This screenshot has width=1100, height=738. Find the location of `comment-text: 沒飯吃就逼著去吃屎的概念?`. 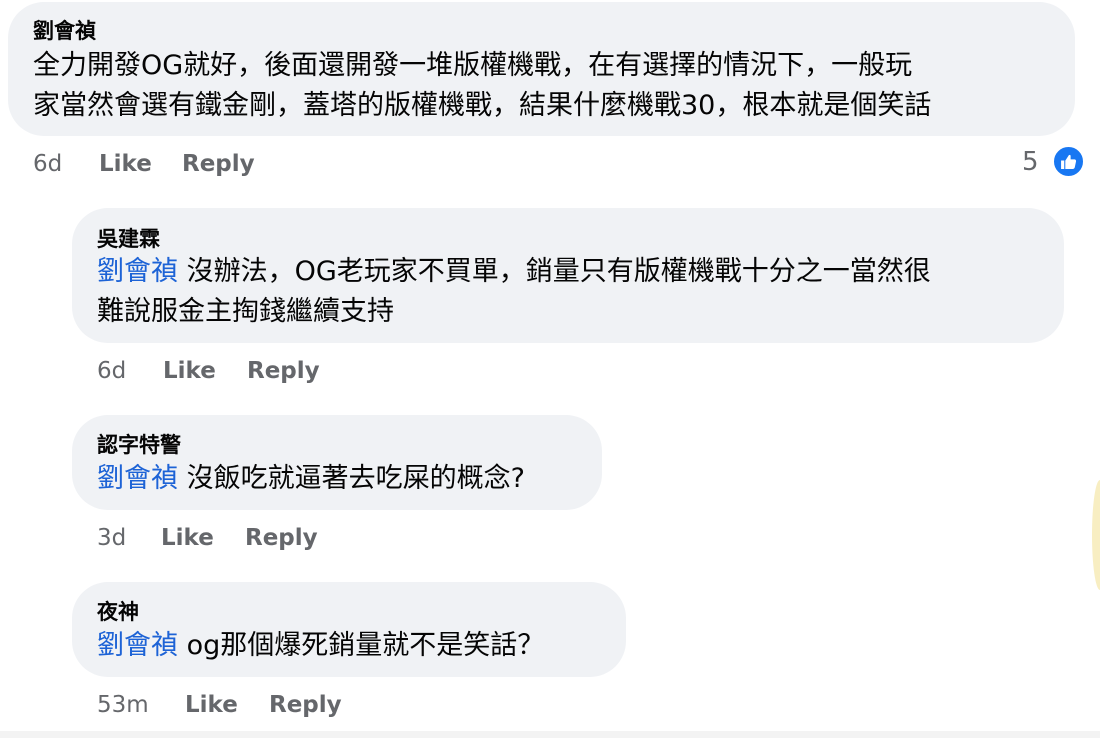

comment-text: 沒飯吃就逼著去吃屎的概念? is located at coordinates (351, 478).